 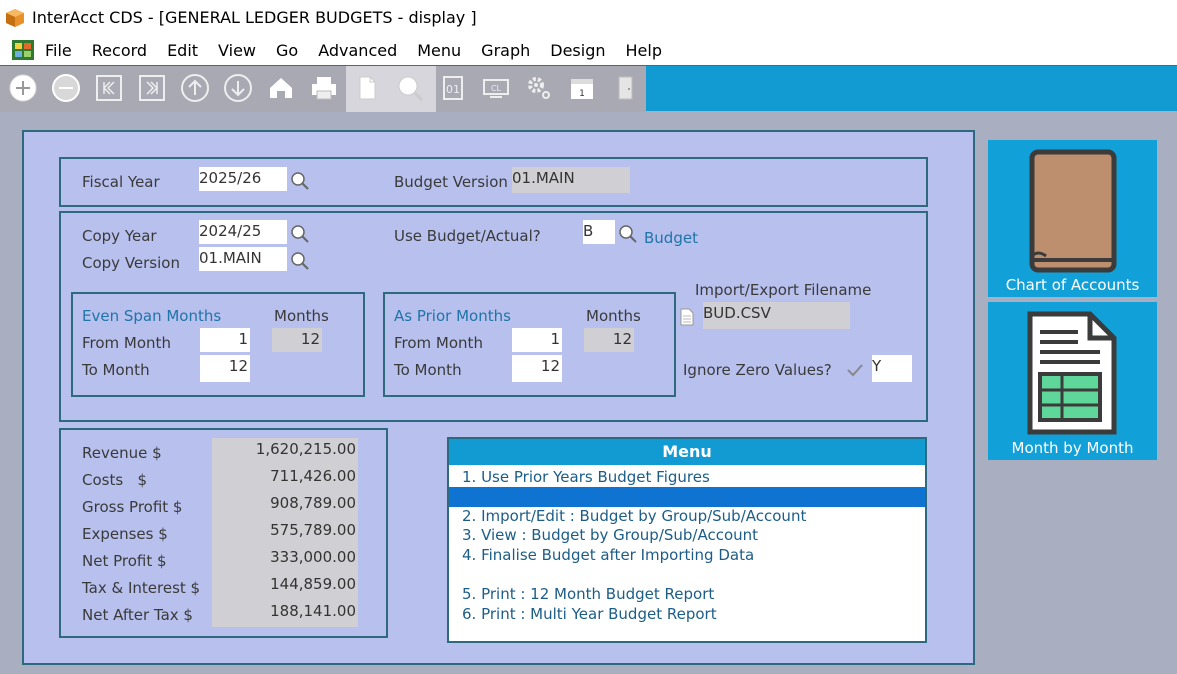 What do you see at coordinates (119, 236) in the screenshot?
I see `copy-year-label: Copy Year` at bounding box center [119, 236].